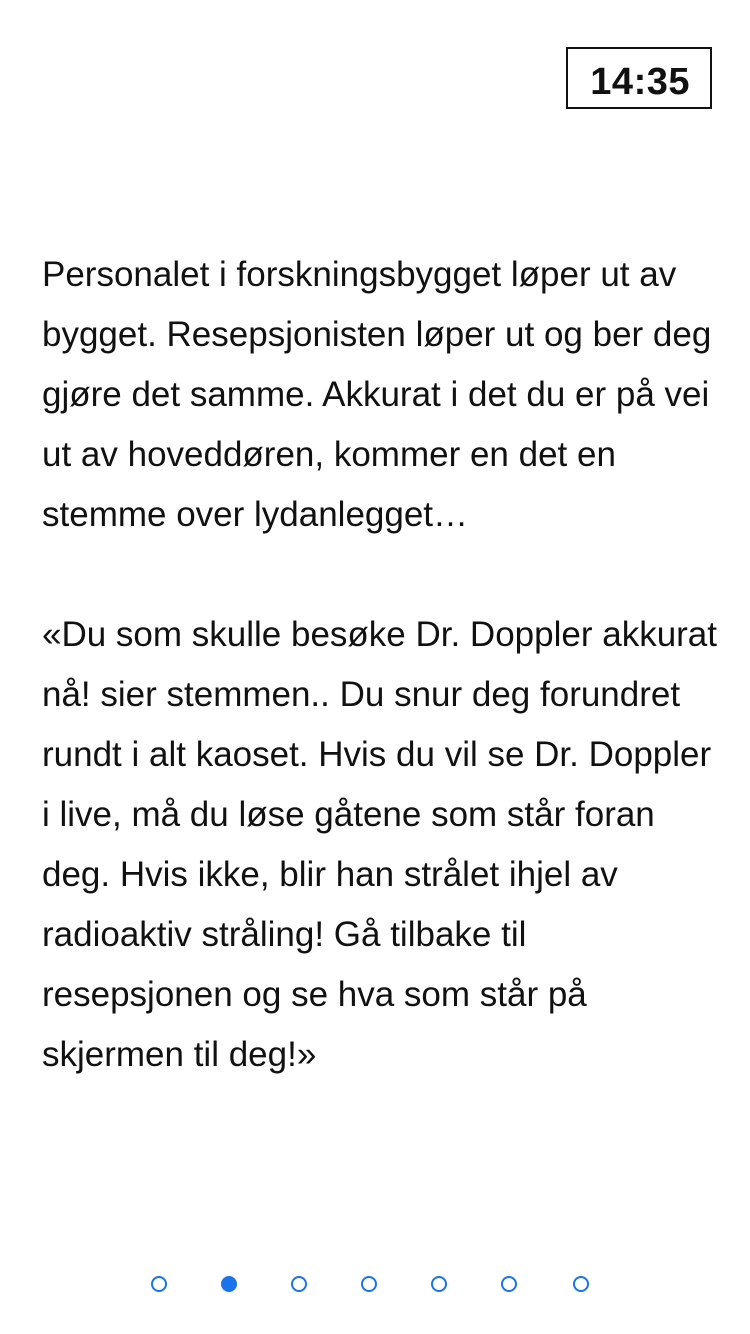 The width and height of the screenshot is (750, 1334). What do you see at coordinates (640, 81) in the screenshot?
I see `timer-value: 14:35` at bounding box center [640, 81].